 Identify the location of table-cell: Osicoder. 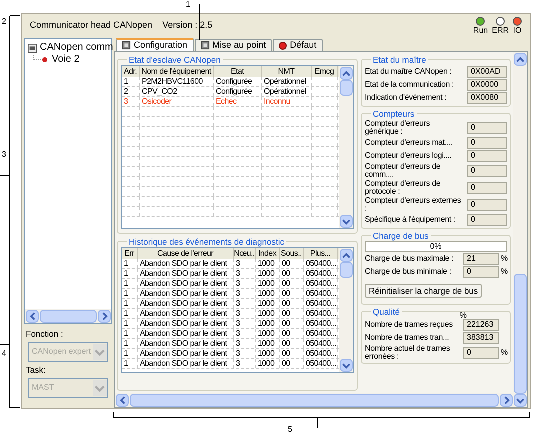
(157, 101).